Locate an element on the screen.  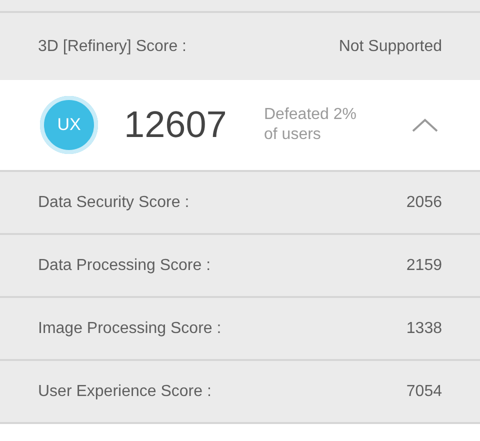
score-label: Data Security Score : is located at coordinates (114, 202).